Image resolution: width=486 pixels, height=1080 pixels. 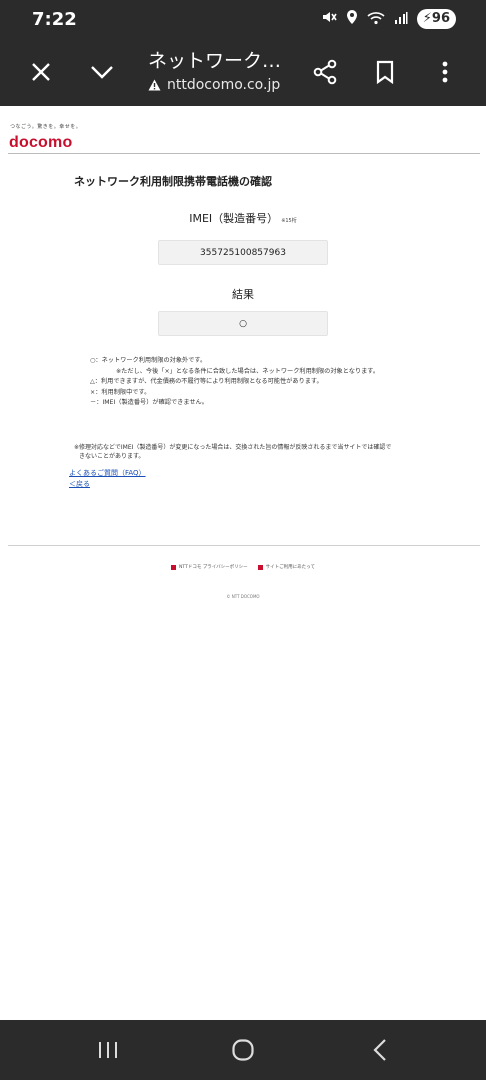 What do you see at coordinates (440, 18) in the screenshot?
I see `battery-level: 96` at bounding box center [440, 18].